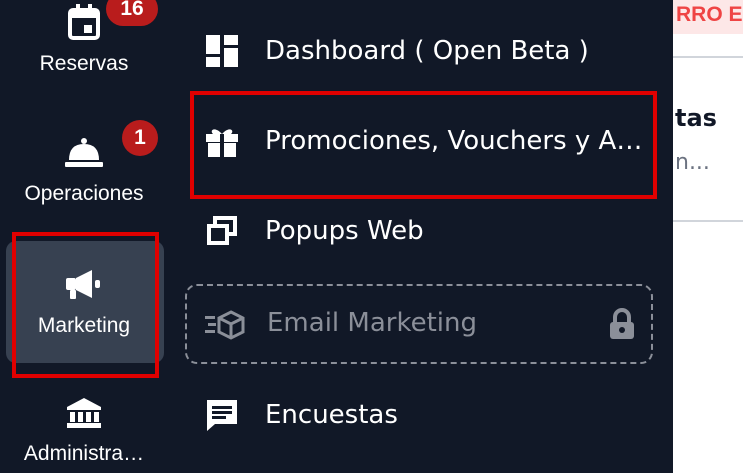 This screenshot has width=743, height=473. I want to click on submenu-item-encuestas: Encuestas, so click(424, 415).